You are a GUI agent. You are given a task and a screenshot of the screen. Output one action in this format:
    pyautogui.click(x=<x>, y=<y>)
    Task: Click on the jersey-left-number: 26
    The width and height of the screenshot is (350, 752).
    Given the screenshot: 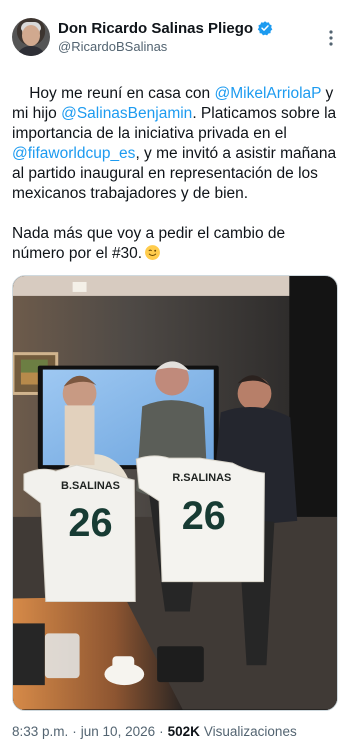 What is the action you would take?
    pyautogui.click(x=90, y=523)
    